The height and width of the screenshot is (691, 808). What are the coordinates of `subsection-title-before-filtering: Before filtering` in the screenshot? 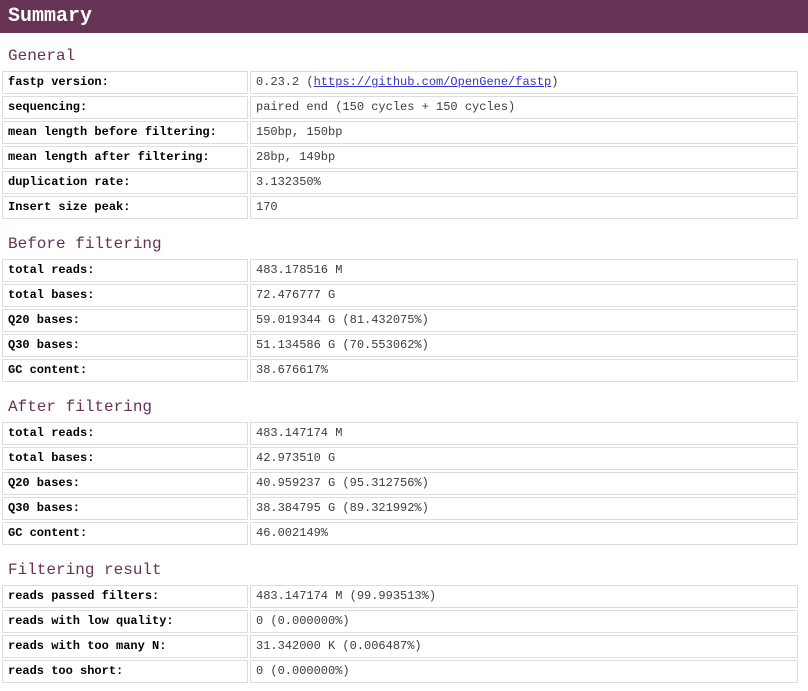 It's located at (85, 244).